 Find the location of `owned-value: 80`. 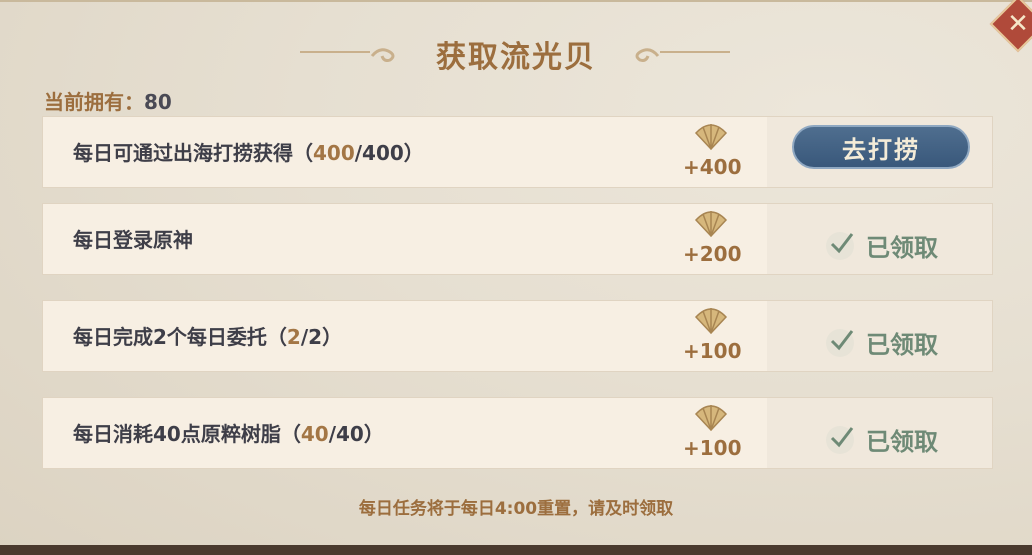

owned-value: 80 is located at coordinates (158, 102).